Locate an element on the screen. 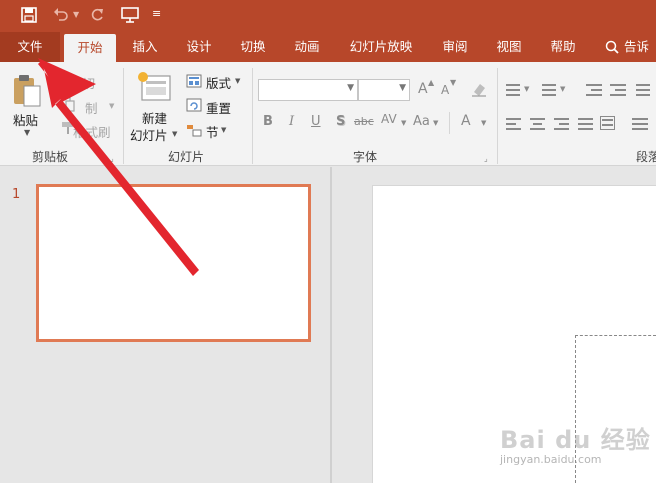 Image resolution: width=656 pixels, height=483 pixels. tab-help: 帮助 is located at coordinates (563, 47).